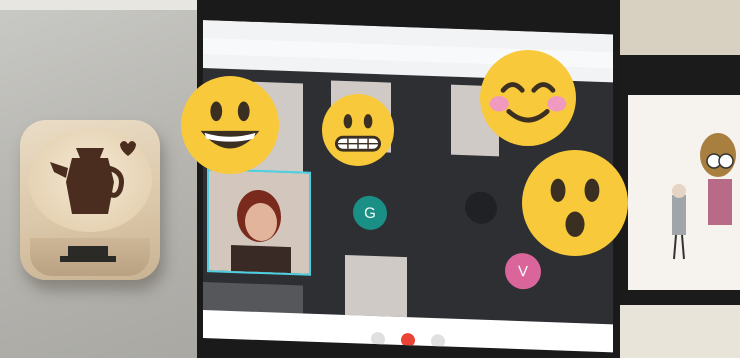 Image resolution: width=740 pixels, height=358 pixels. I want to click on die-bottom-face, so click(90, 257).